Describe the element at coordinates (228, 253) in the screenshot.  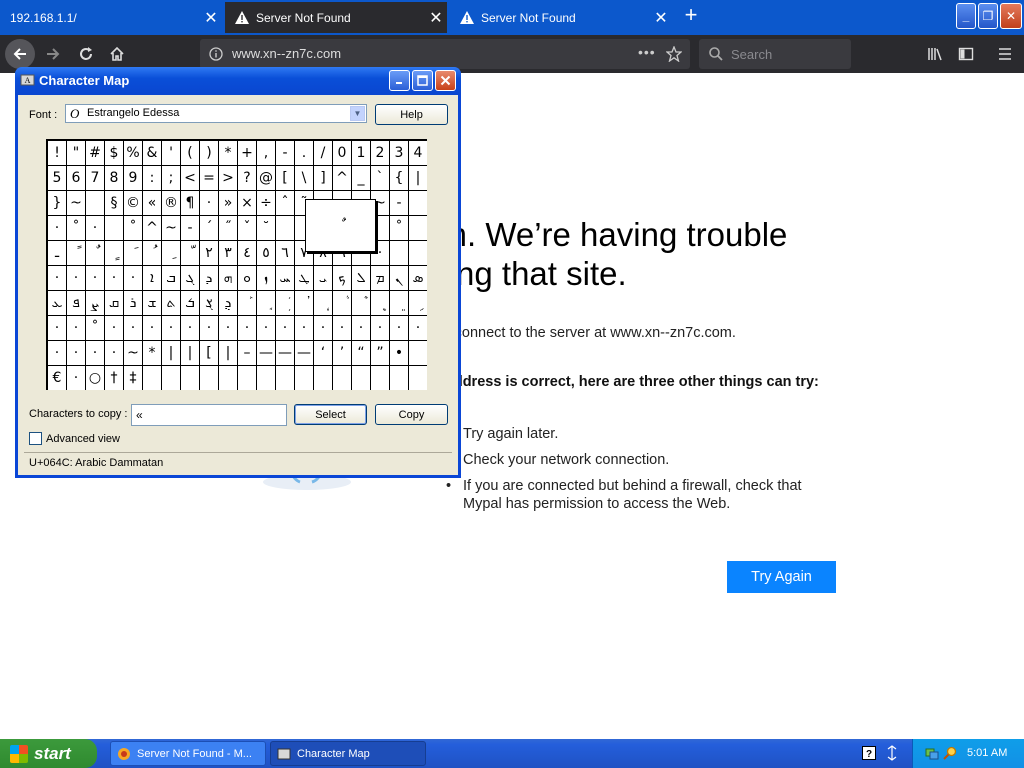
I see `character-cell: ٣` at that location.